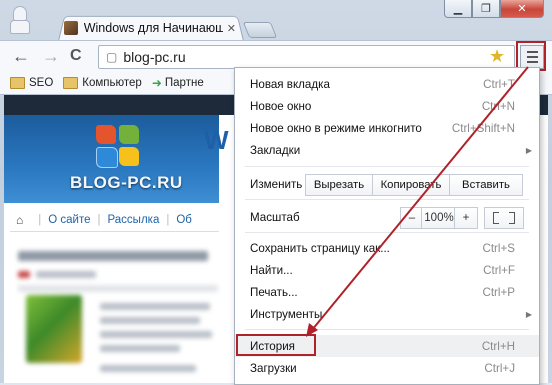 The height and width of the screenshot is (385, 552). Describe the element at coordinates (134, 220) in the screenshot. I see `nav-newsletter: Рассылка` at that location.